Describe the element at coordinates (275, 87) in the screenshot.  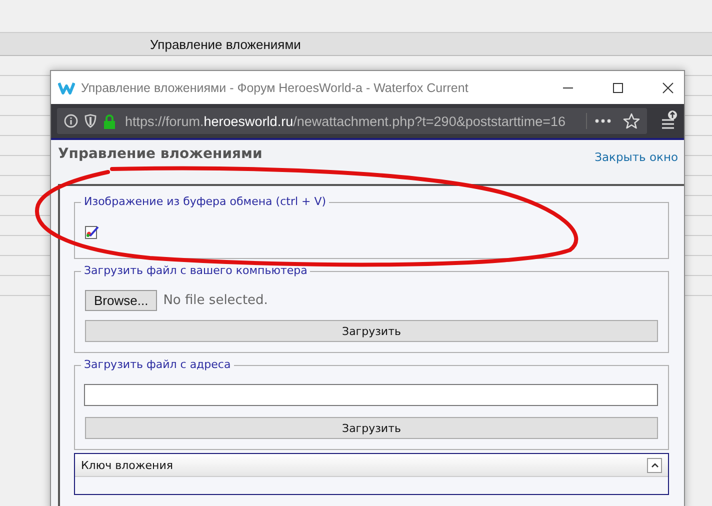
I see `window-title: Управление вложениями - Форум HeroesWorld-a - Waterfox Current` at that location.